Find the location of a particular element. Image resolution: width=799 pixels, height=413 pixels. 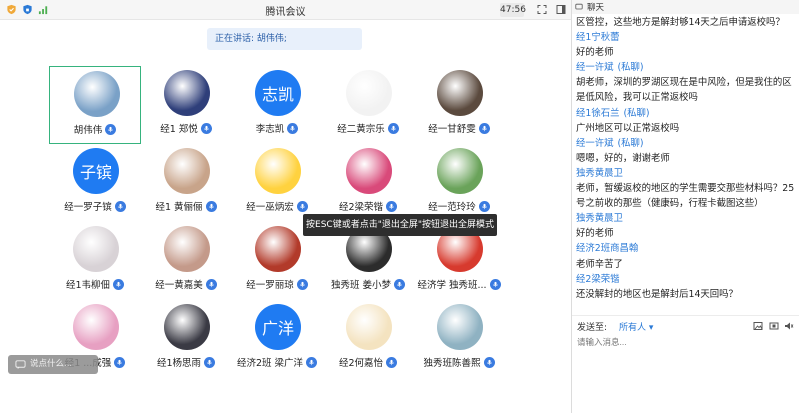

participant-name-row: 经1韦柳佃 is located at coordinates (95, 284).